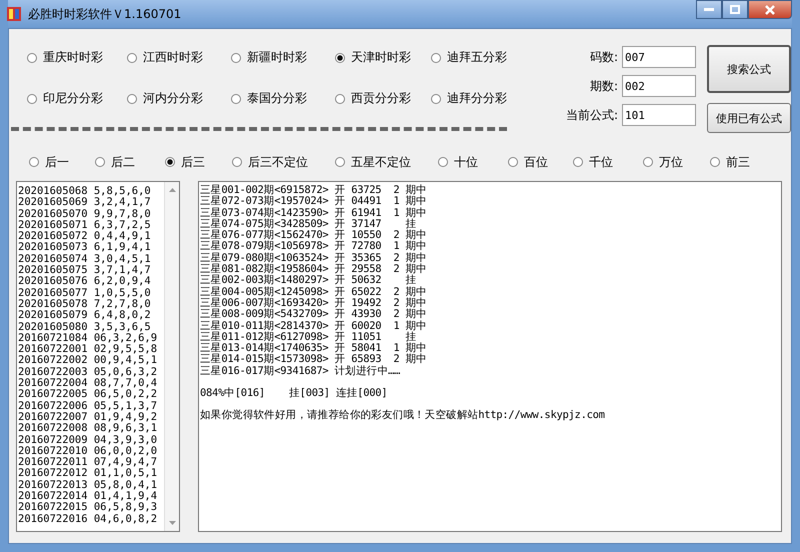 Image resolution: width=800 pixels, height=552 pixels. What do you see at coordinates (314, 190) in the screenshot?
I see `result-line: 三星001-002期<6915872> 开 63725 2 期中` at bounding box center [314, 190].